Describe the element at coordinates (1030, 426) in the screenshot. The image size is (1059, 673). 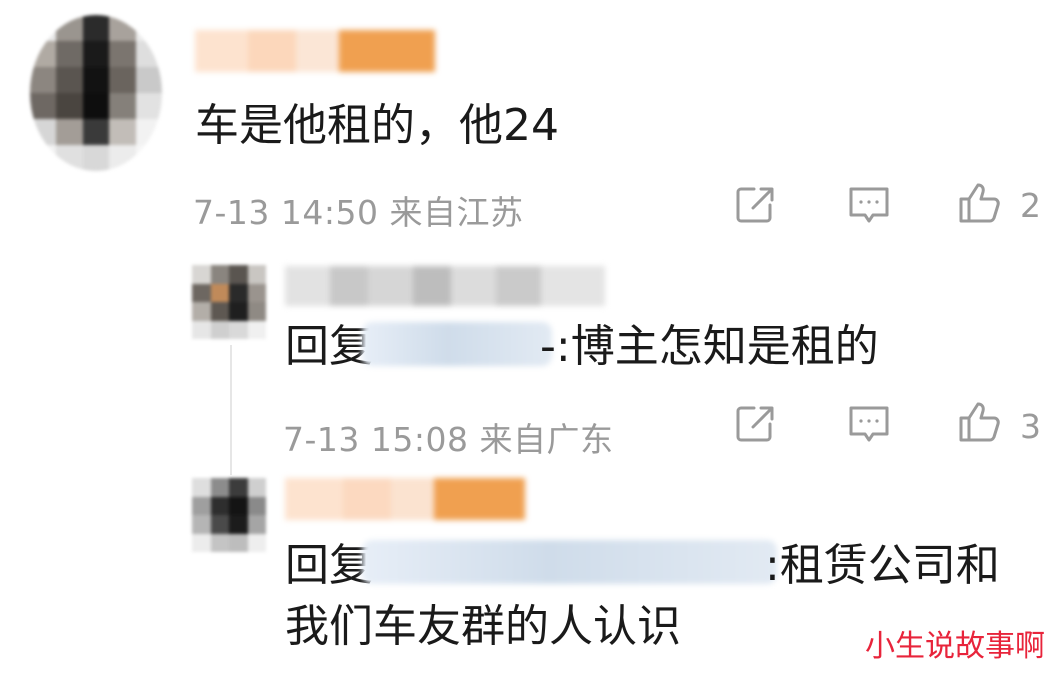
I see `like-count: 3` at that location.